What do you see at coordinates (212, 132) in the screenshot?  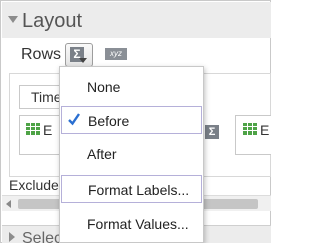 I see `sigma-icon: Σ` at bounding box center [212, 132].